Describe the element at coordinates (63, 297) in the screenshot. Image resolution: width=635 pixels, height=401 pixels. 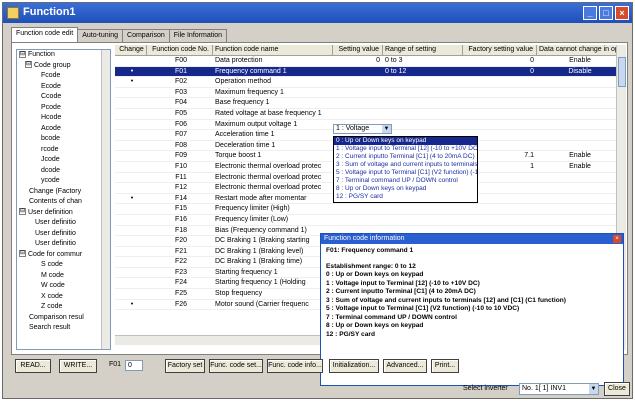
I see `tree-item: X code` at that location.